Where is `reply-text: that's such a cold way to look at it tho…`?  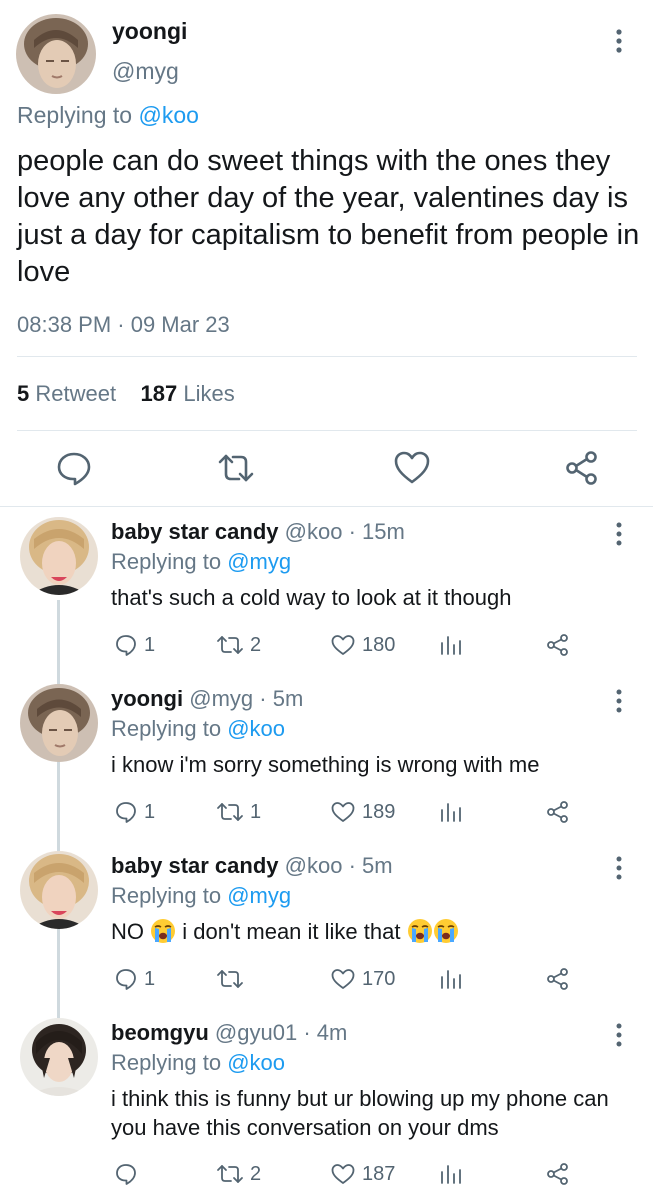
reply-text: that's such a cold way to look at it tho… is located at coordinates (311, 597).